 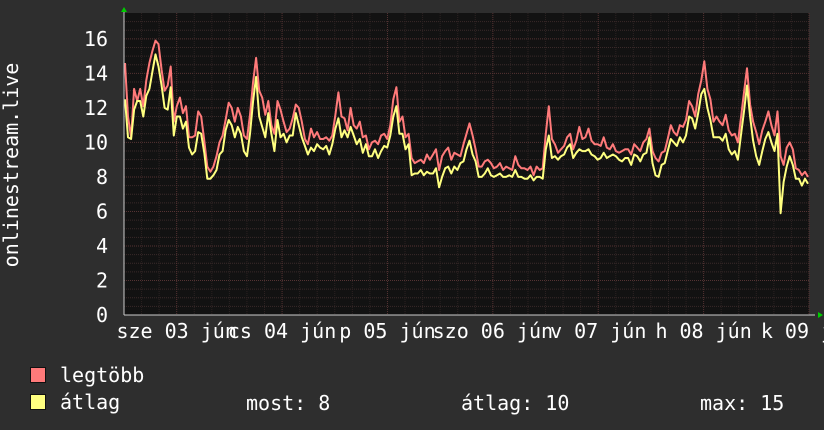 What do you see at coordinates (703, 331) in the screenshot?
I see `x-tick-label: h 08 jún` at bounding box center [703, 331].